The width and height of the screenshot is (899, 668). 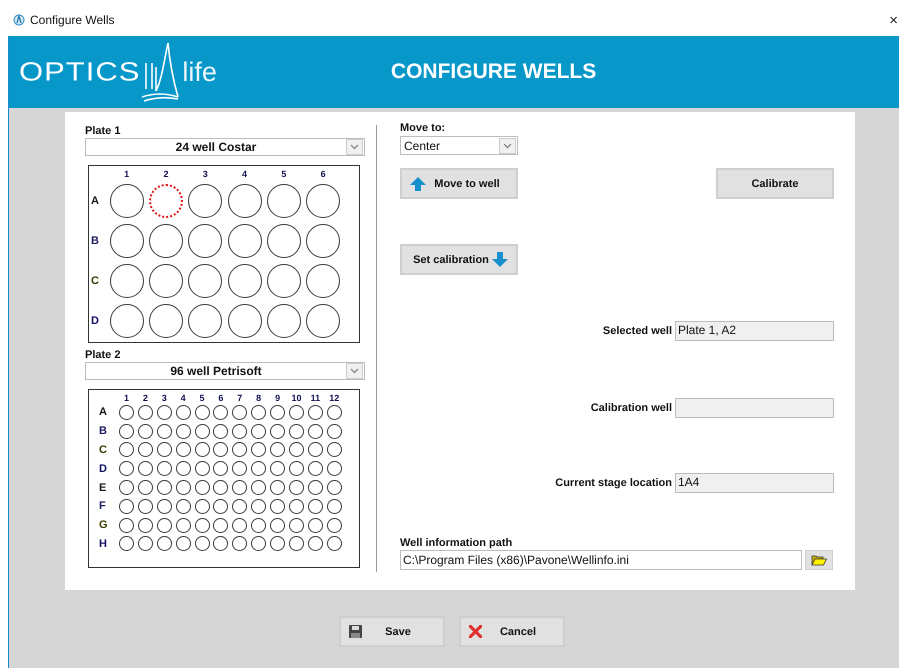 I want to click on set-calibration-button: Set calibration, so click(x=459, y=259).